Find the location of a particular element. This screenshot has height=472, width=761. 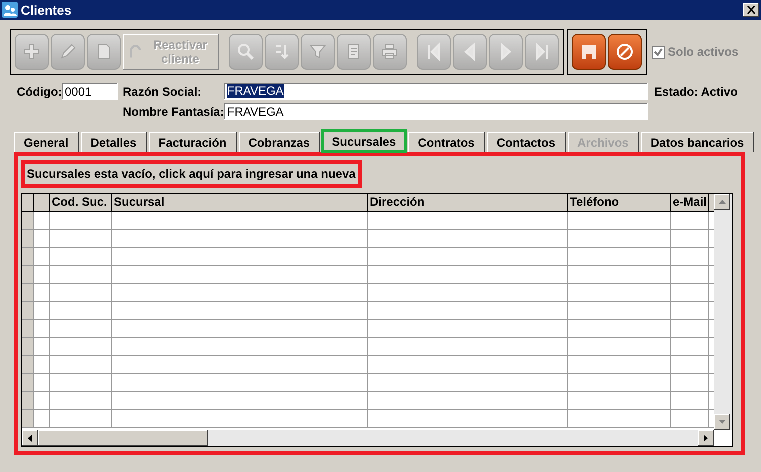

tab: General is located at coordinates (46, 142).